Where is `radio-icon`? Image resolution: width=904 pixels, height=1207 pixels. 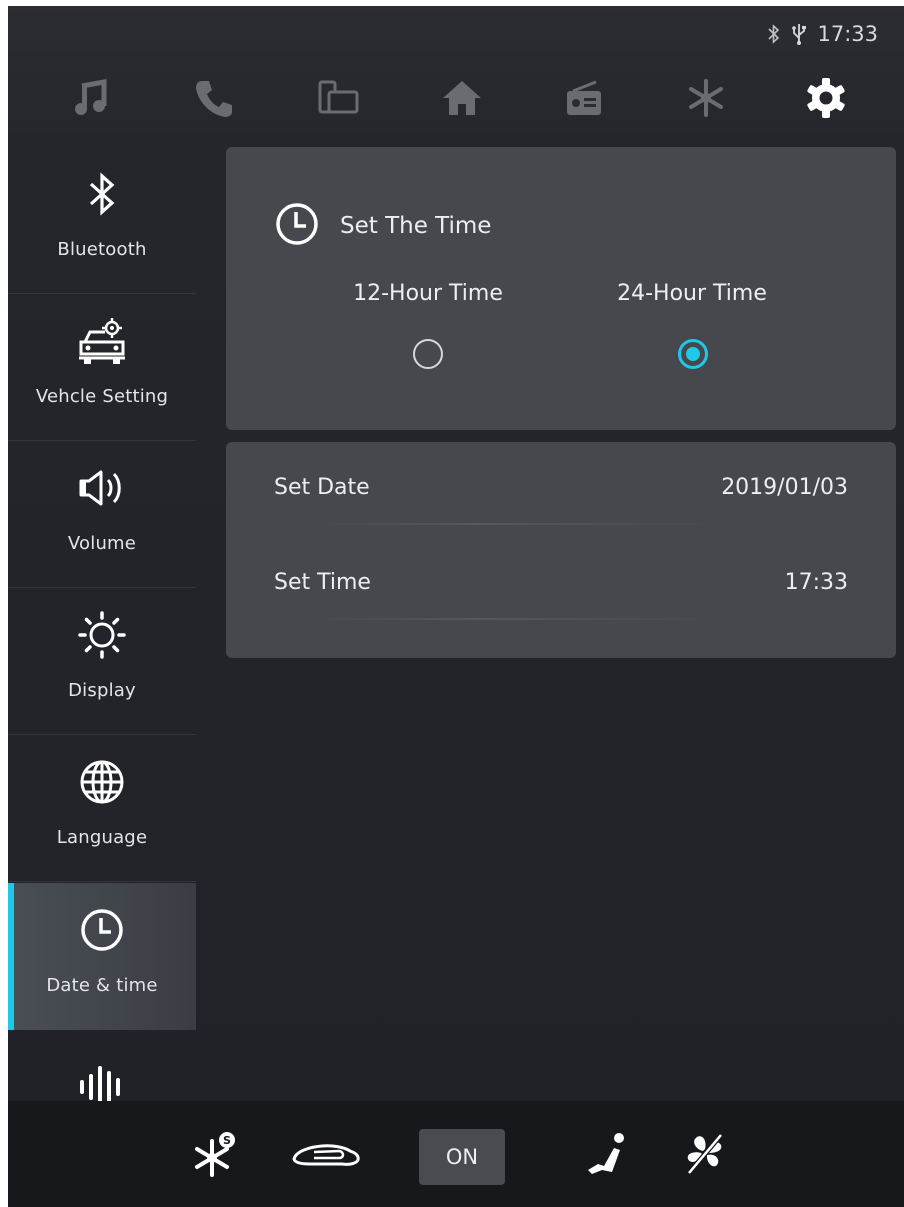 radio-icon is located at coordinates (584, 98).